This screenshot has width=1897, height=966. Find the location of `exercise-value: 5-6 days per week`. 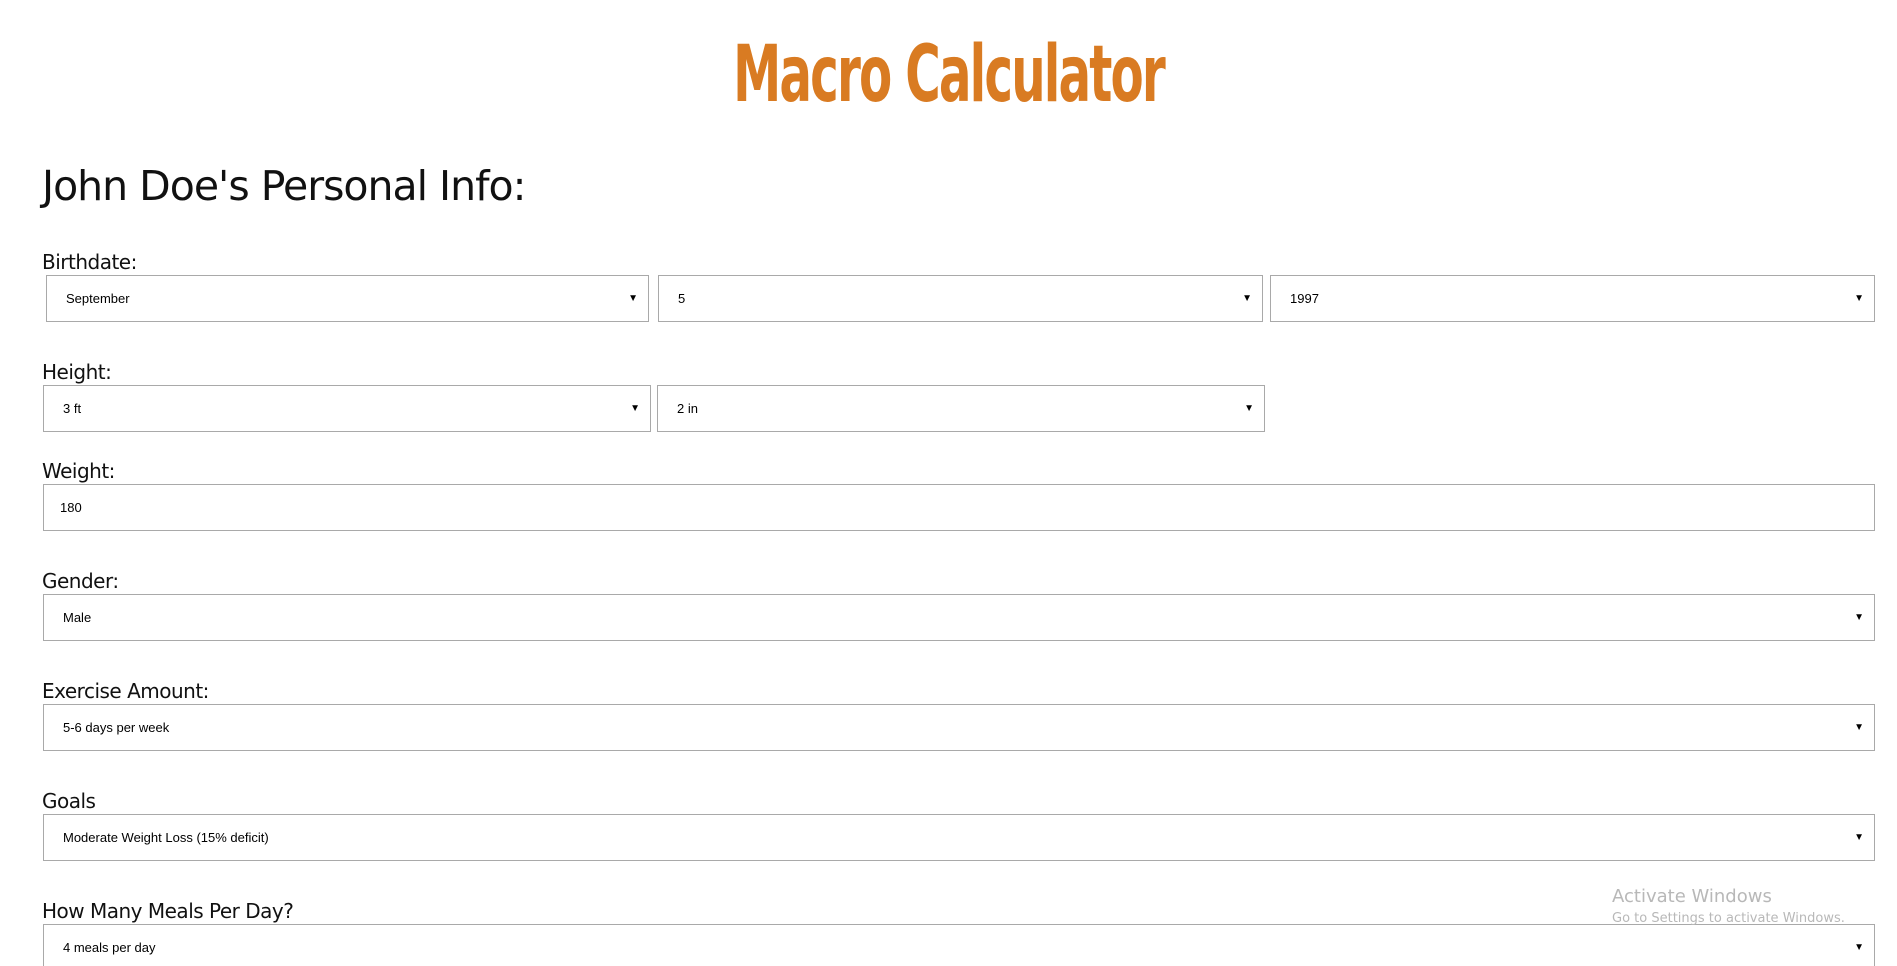

exercise-value: 5-6 days per week is located at coordinates (116, 727).